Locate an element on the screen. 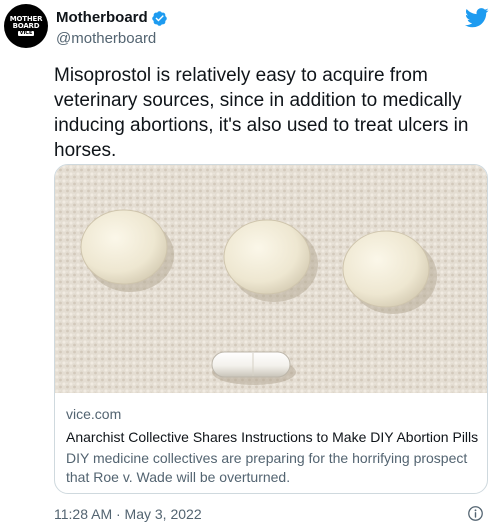 The image size is (500, 529). avatar: MOTHER BOARD VICE is located at coordinates (26, 26).